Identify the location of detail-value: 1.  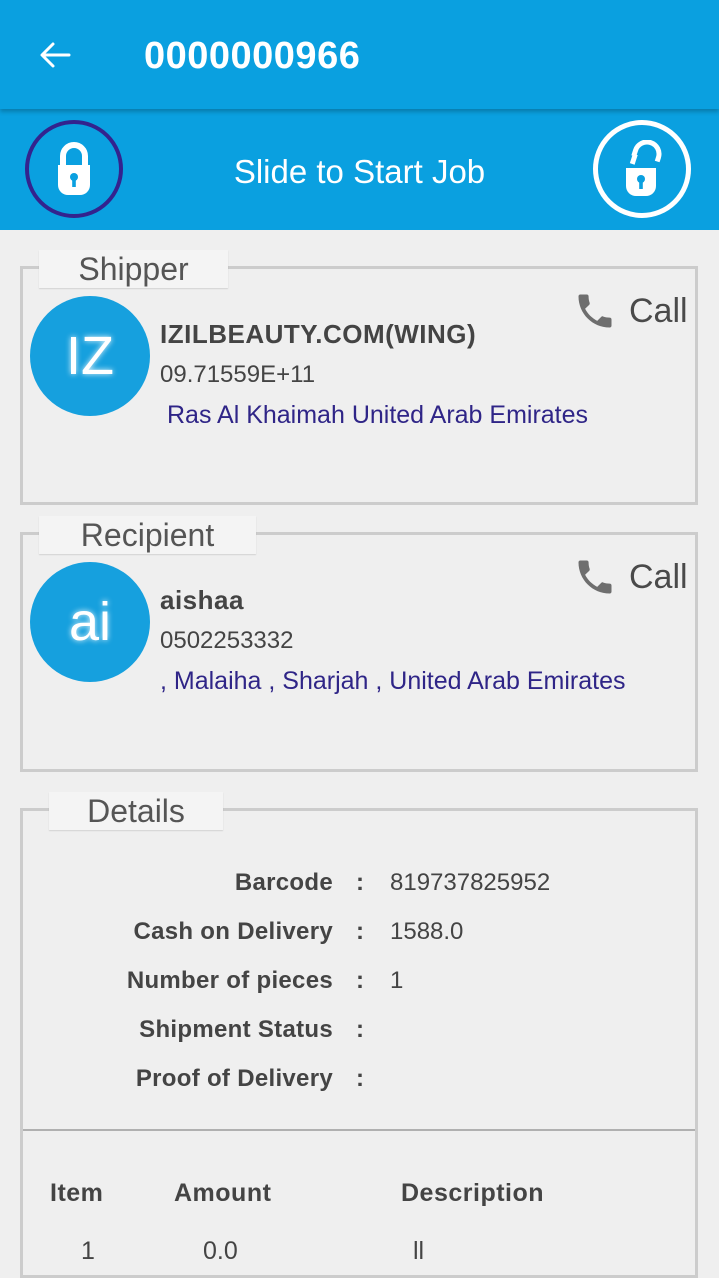
(397, 980).